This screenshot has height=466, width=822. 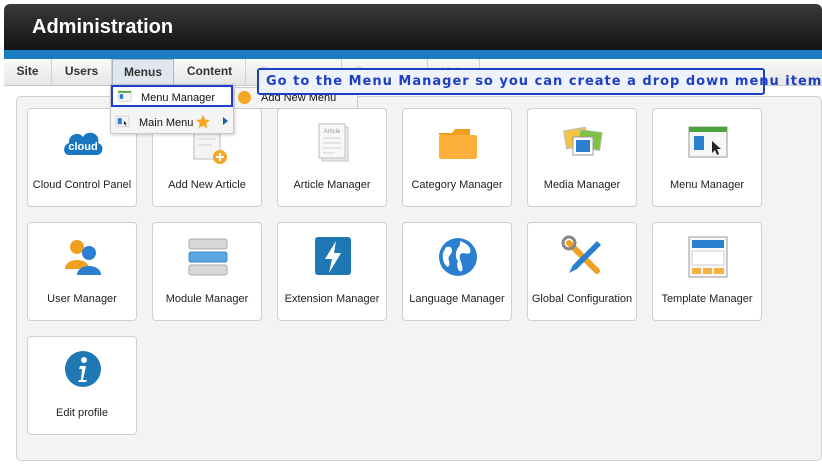 I want to click on tile-language-manager: Language Manager, so click(x=457, y=271).